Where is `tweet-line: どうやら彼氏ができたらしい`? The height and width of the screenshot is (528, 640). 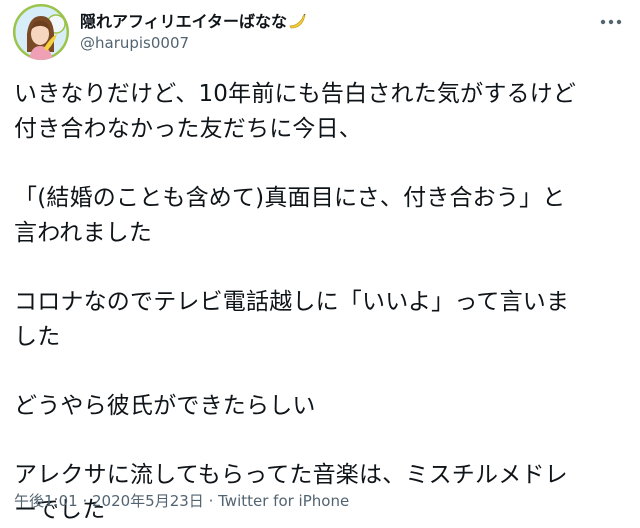
tweet-line: どうやら彼氏ができたらしい is located at coordinates (165, 406).